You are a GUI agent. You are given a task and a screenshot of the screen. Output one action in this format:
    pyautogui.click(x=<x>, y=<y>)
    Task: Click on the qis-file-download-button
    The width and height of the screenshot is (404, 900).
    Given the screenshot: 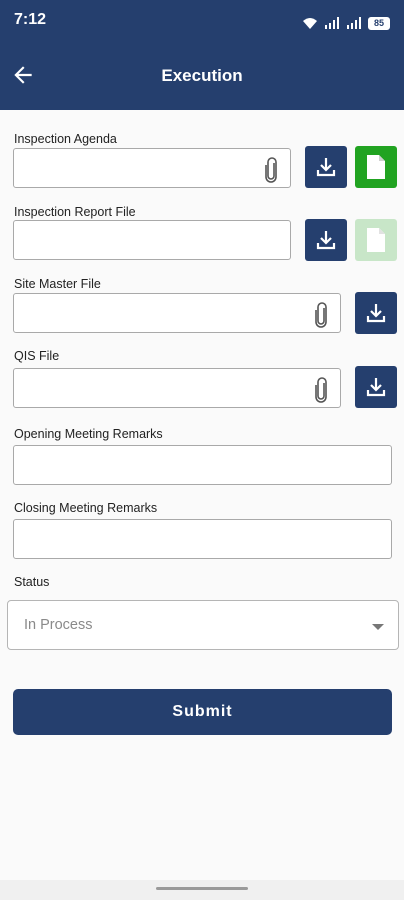 What is the action you would take?
    pyautogui.click(x=376, y=387)
    